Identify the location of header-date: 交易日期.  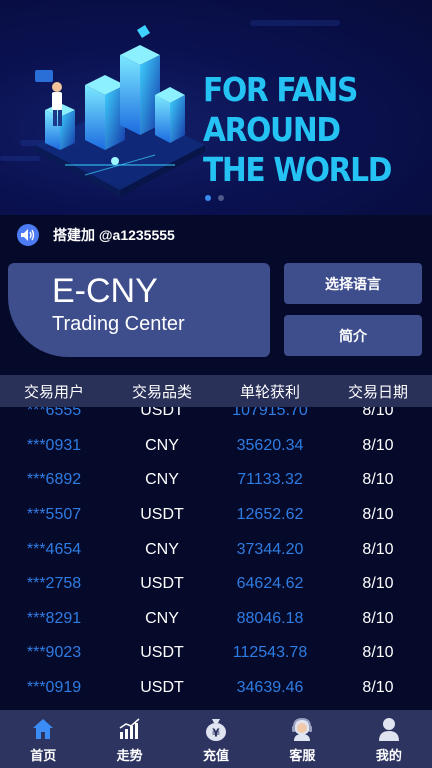
(377, 392).